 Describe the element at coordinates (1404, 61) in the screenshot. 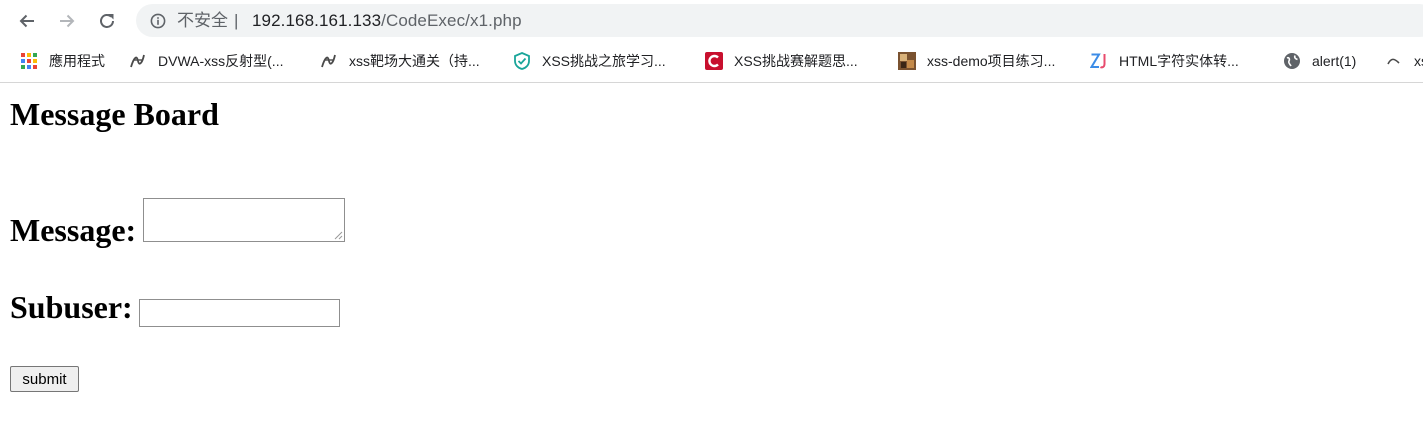

I see `bookmark-xs: xs` at that location.